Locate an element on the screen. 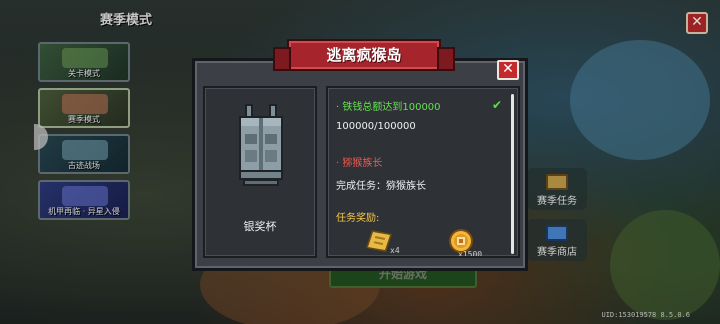  armor-vest-icon is located at coordinates (261, 145).